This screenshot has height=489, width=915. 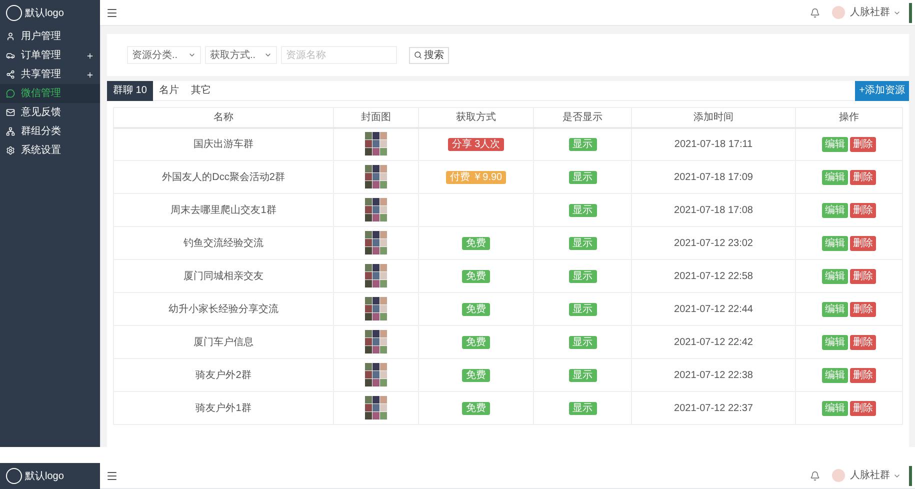 I want to click on method-select: 获取方式.., so click(x=241, y=55).